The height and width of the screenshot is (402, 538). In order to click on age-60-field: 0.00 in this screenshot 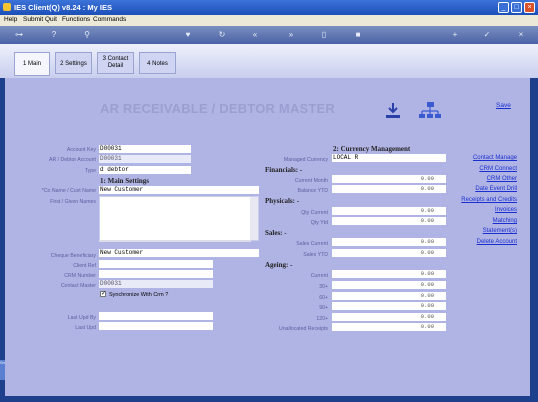, I will do `click(389, 296)`.